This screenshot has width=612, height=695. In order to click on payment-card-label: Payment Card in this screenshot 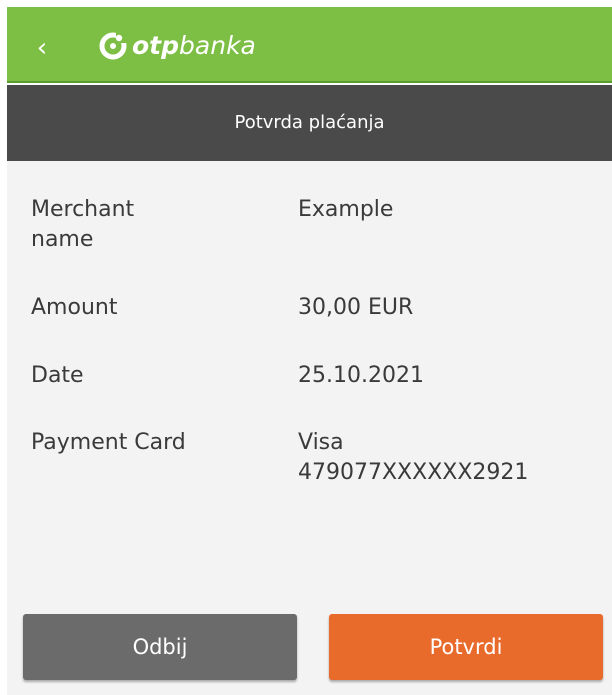, I will do `click(108, 442)`.